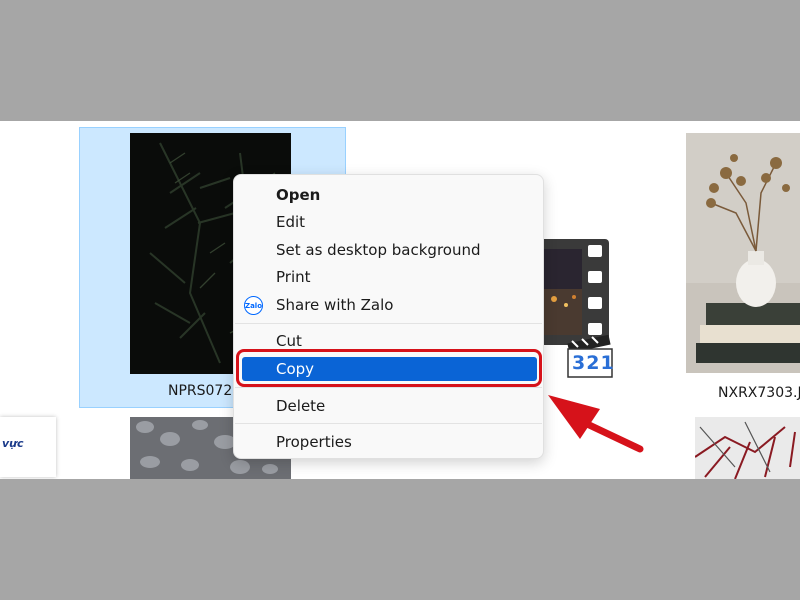  Describe the element at coordinates (205, 391) in the screenshot. I see `selected-file-name: NPRS0723` at that location.